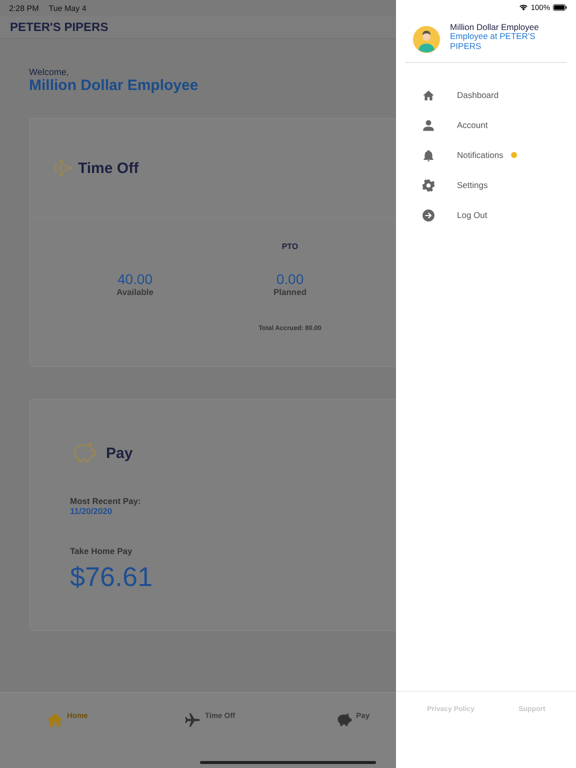 The image size is (576, 768). What do you see at coordinates (344, 720) in the screenshot?
I see `piggy-bank-icon` at bounding box center [344, 720].